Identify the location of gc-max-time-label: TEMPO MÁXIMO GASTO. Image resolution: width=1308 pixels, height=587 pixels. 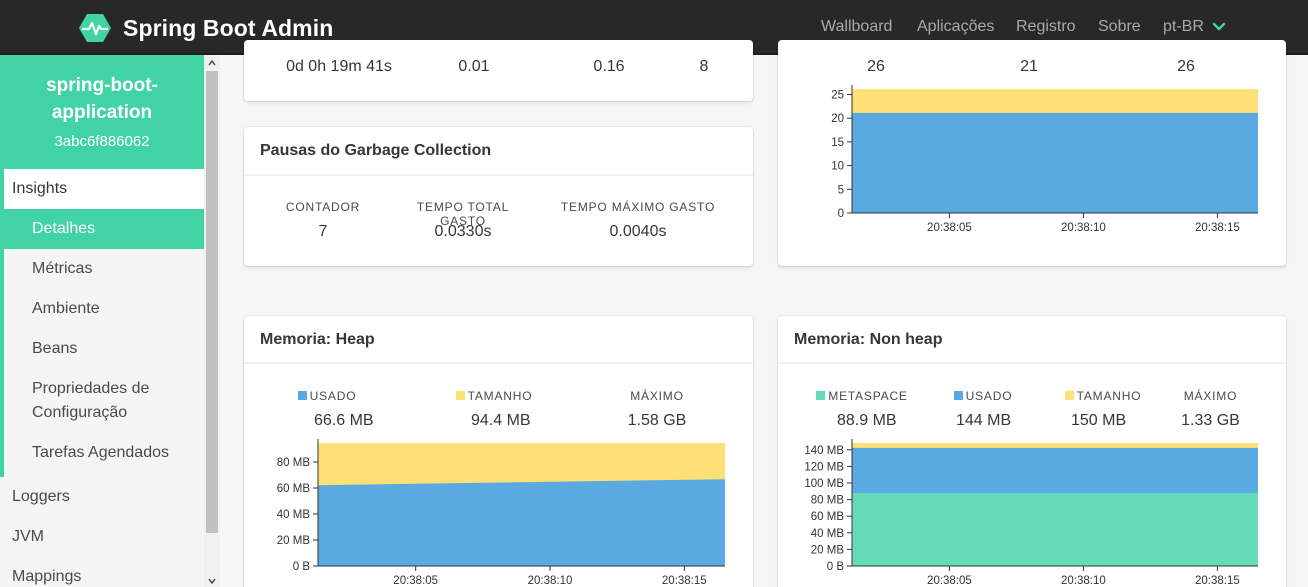
(638, 207).